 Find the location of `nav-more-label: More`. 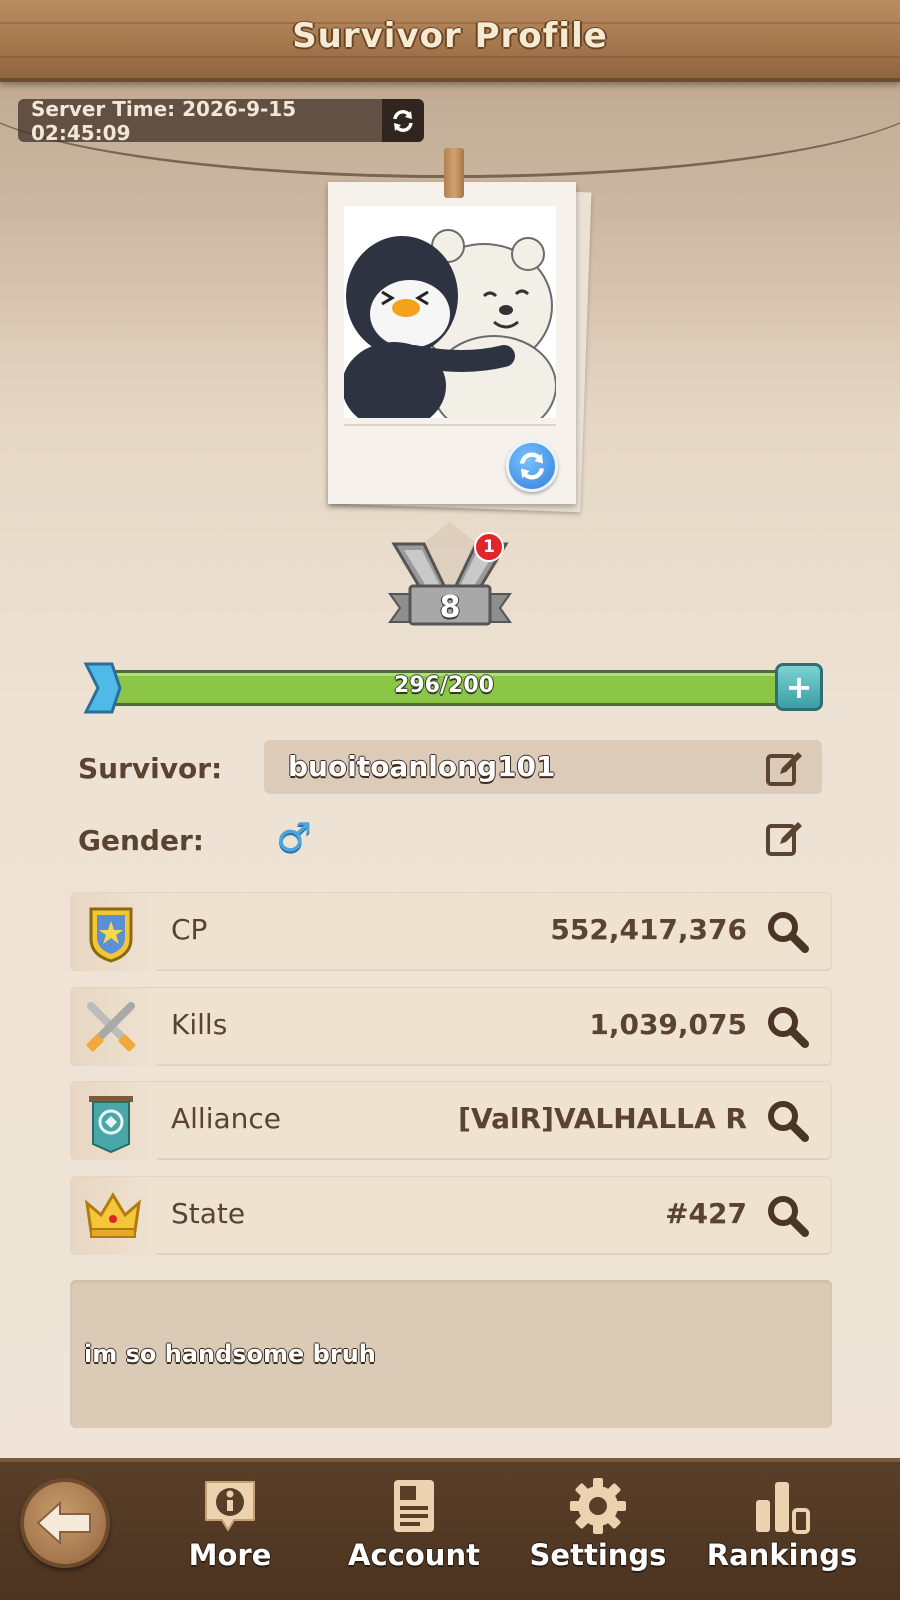

nav-more-label: More is located at coordinates (230, 1555).